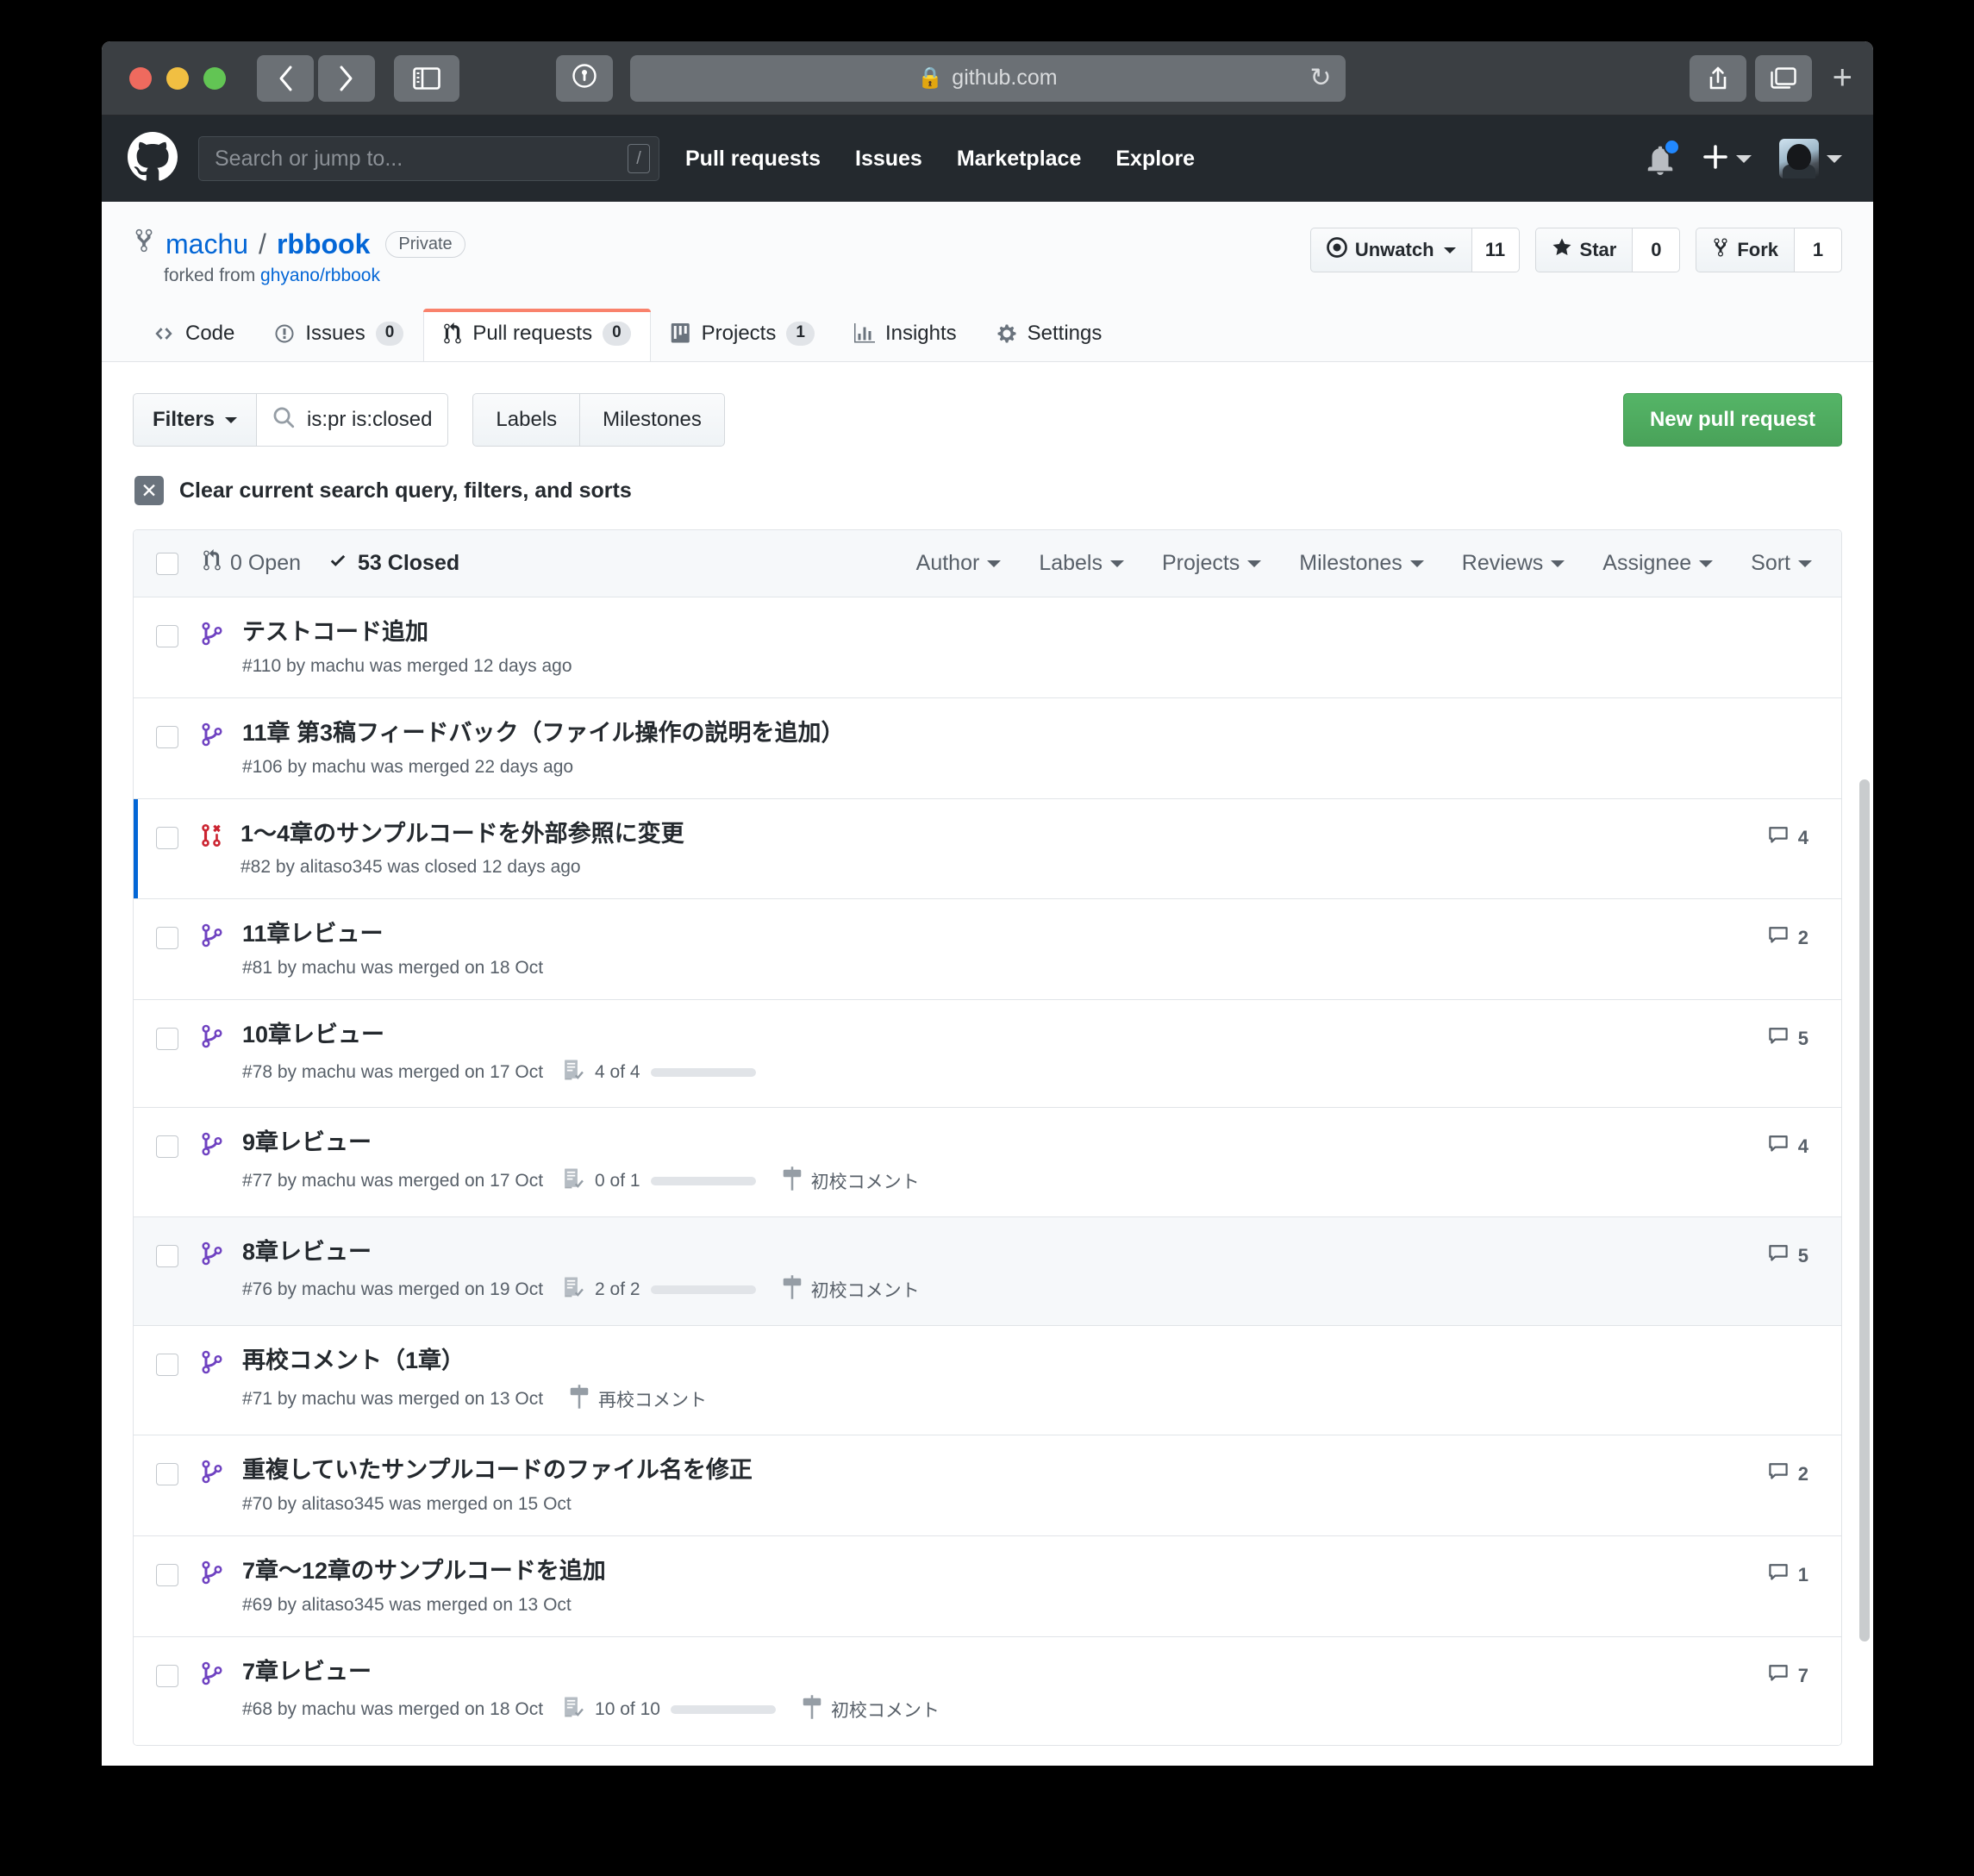 This screenshot has height=1876, width=1974. Describe the element at coordinates (1717, 78) in the screenshot. I see `share-button` at that location.